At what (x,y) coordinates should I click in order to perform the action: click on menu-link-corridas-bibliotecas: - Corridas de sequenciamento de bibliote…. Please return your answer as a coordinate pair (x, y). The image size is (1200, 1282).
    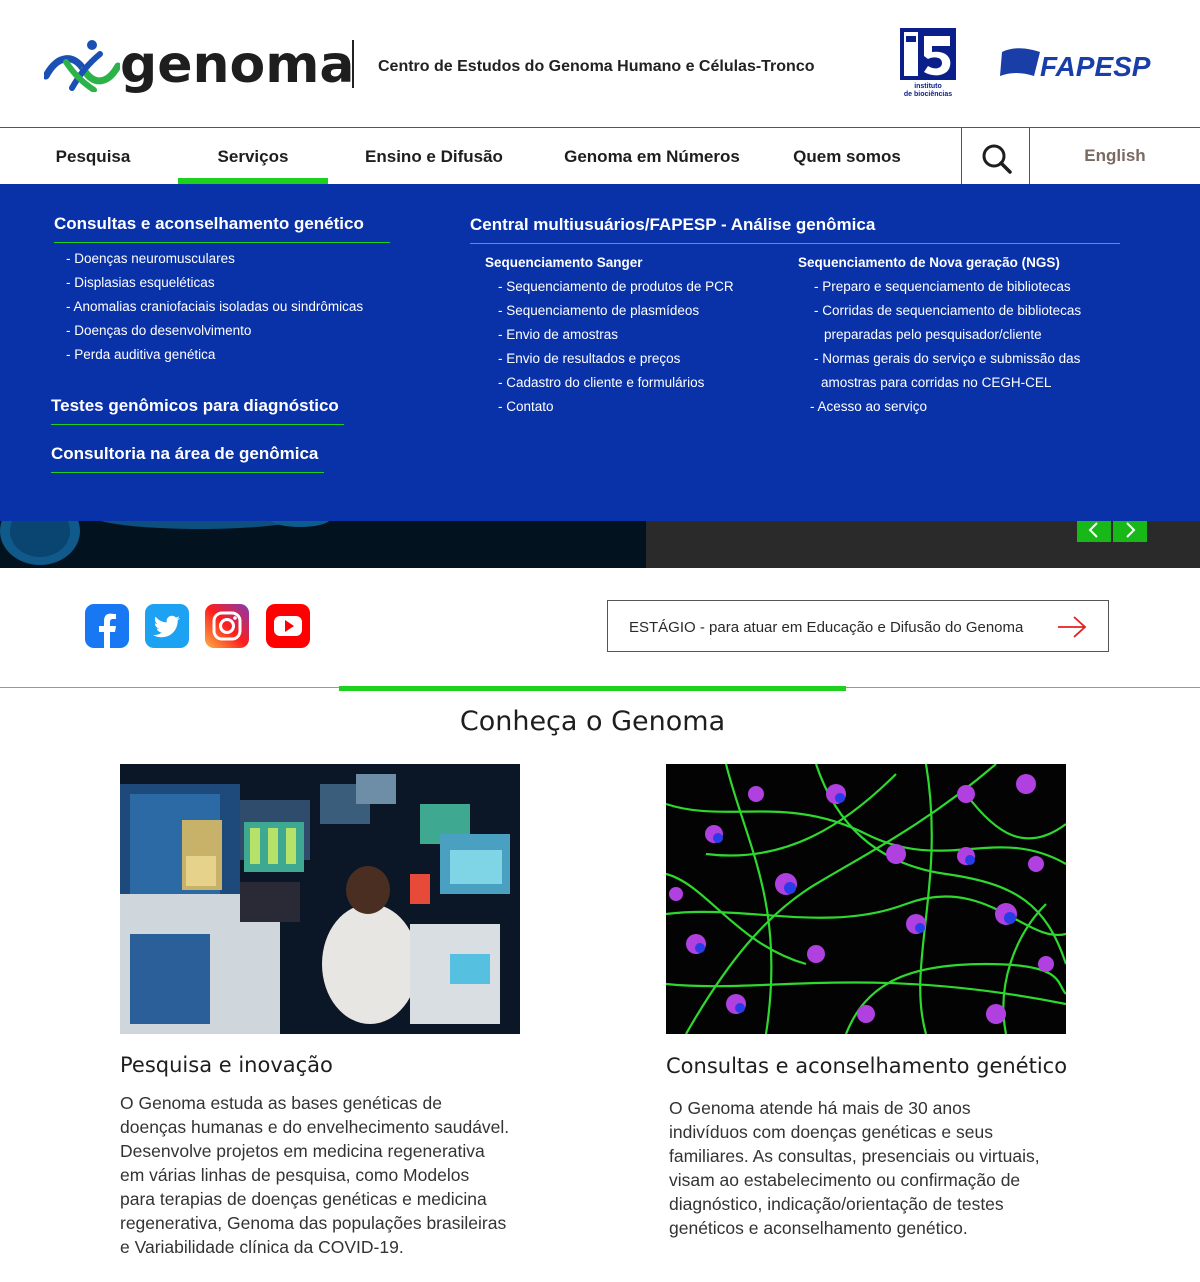
    Looking at the image, I should click on (947, 311).